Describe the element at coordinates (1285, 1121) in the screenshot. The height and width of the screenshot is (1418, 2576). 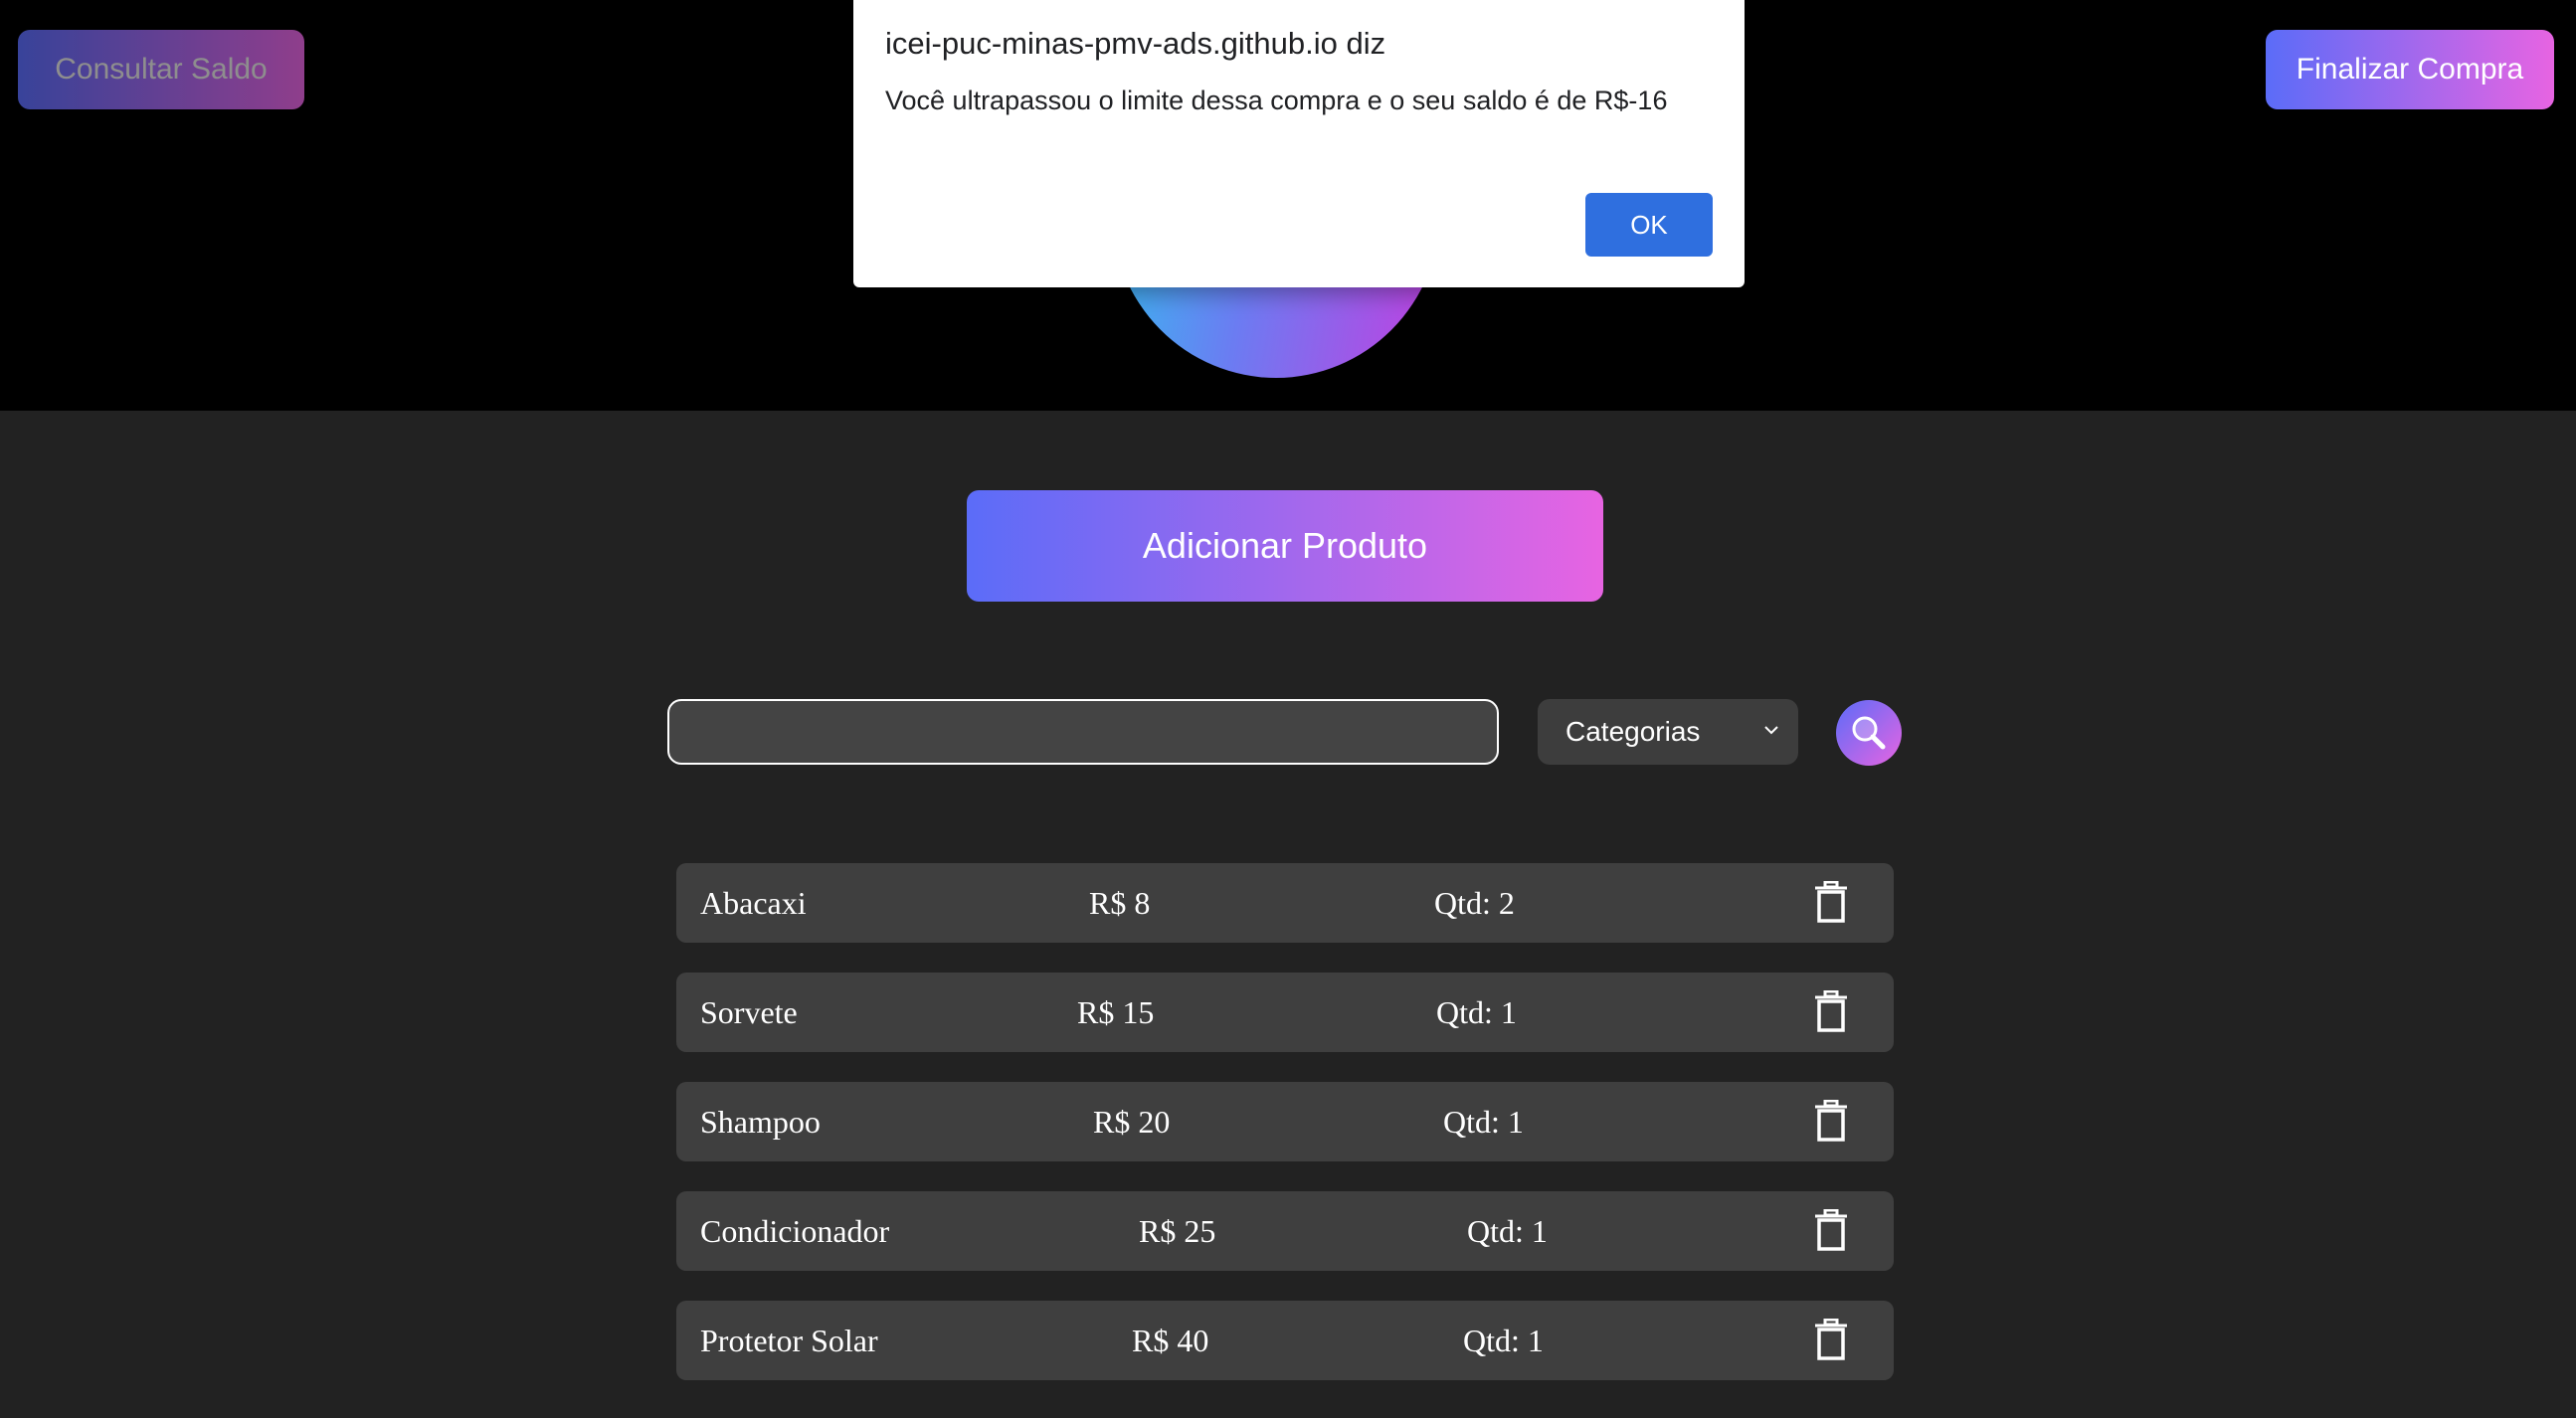
I see `product-row: Shampoo R$ 20 Qtd: 1` at that location.